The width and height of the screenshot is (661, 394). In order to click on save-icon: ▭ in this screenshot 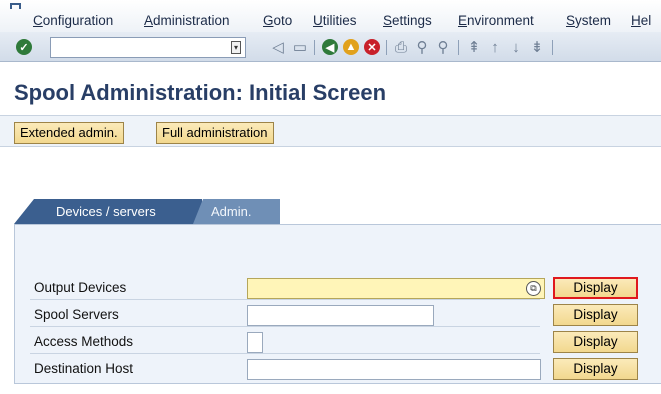, I will do `click(300, 47)`.